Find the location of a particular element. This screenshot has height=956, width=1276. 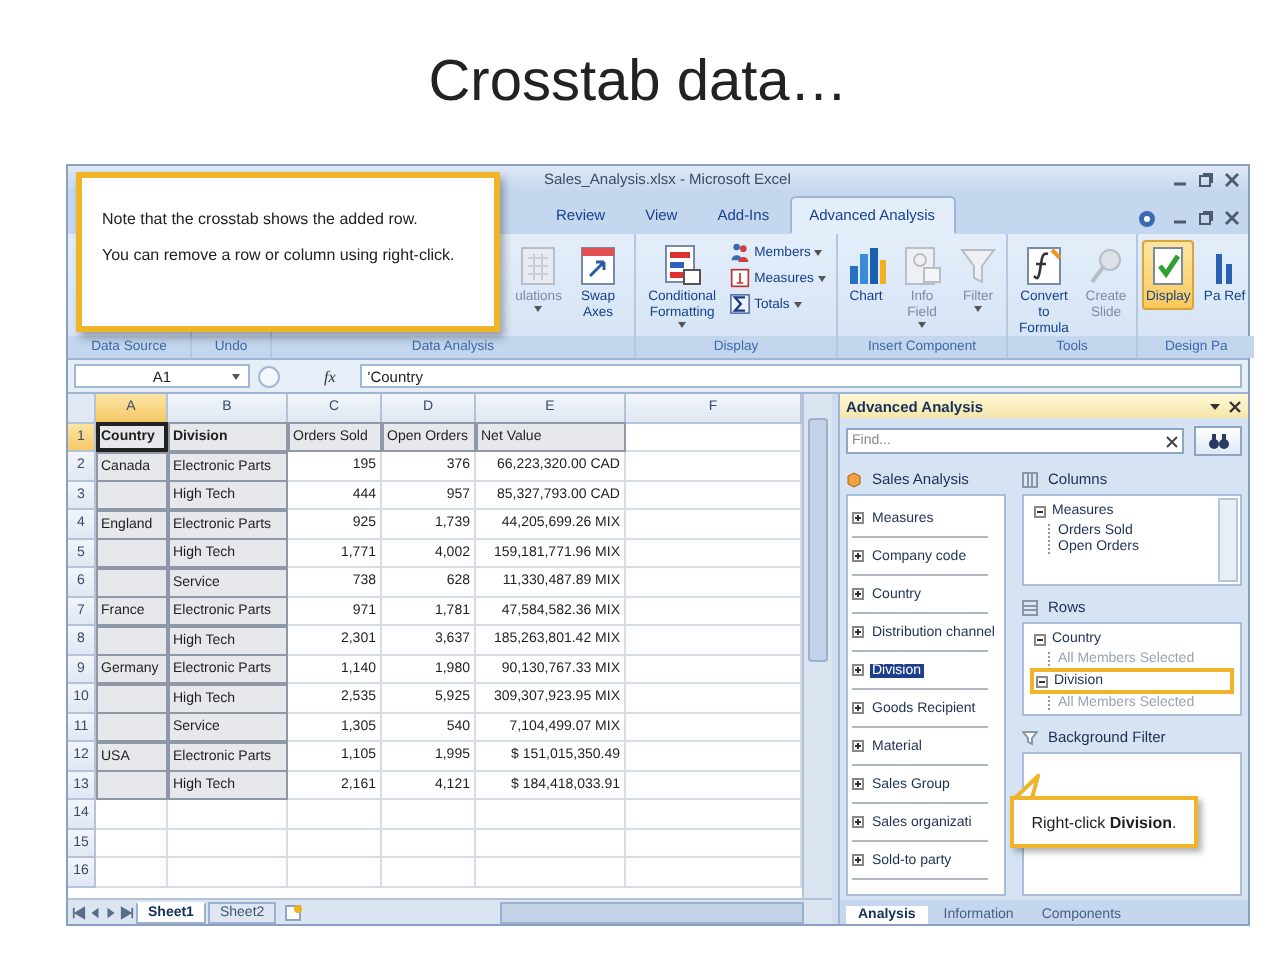

info-document-icon is located at coordinates (922, 266).